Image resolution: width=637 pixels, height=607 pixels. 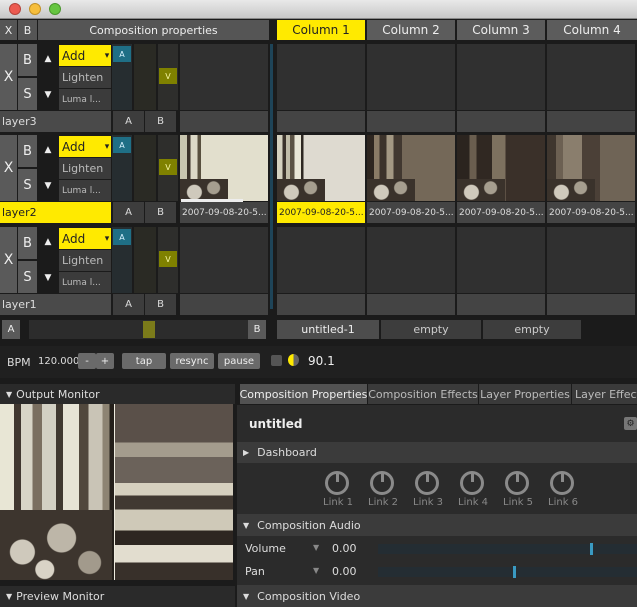 What do you see at coordinates (328, 329) in the screenshot?
I see `deck-tab-untitled: untitled-1` at bounding box center [328, 329].